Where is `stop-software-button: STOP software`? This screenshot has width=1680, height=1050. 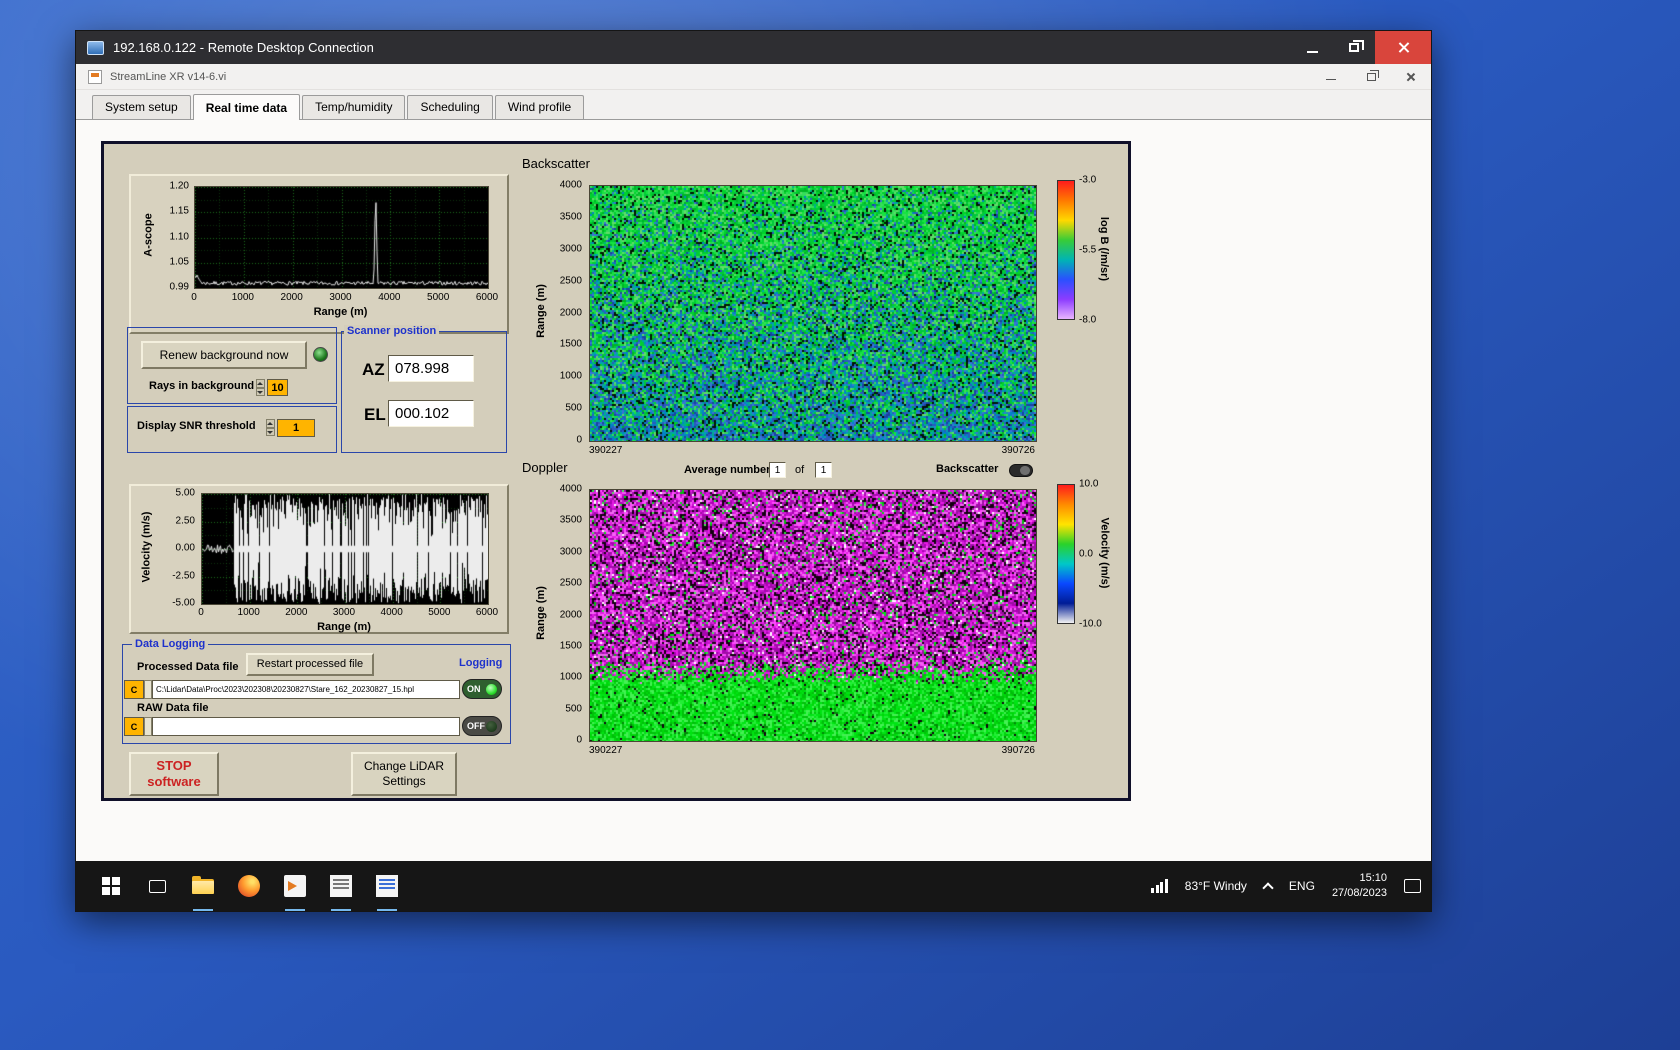 stop-software-button: STOP software is located at coordinates (174, 774).